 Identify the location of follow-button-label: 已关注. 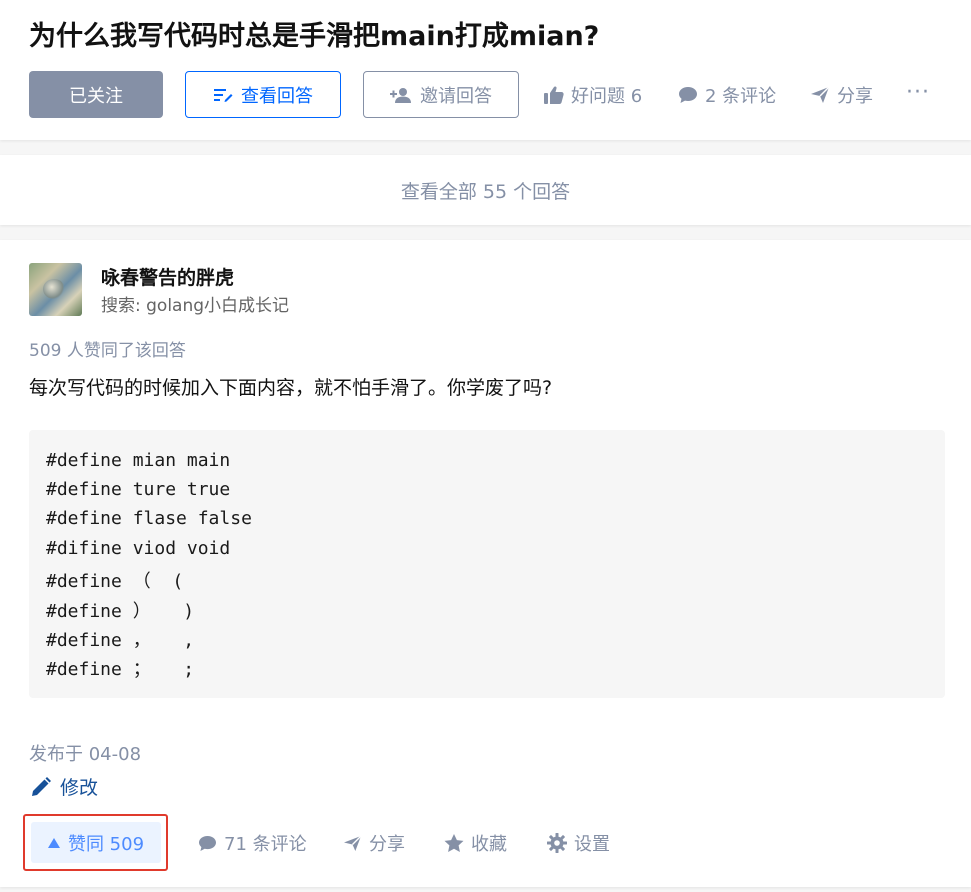
(96, 96).